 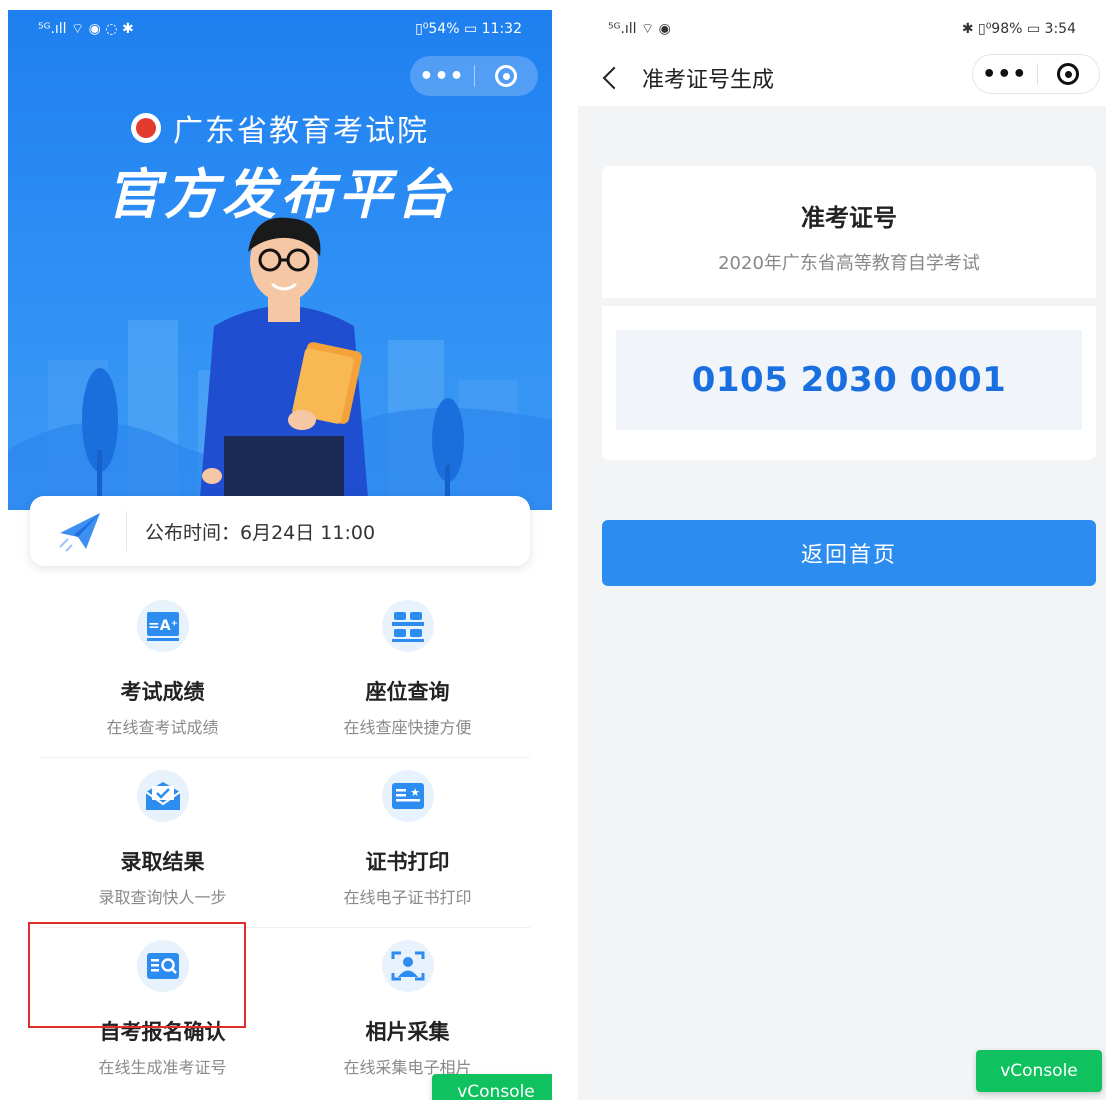 I want to click on feature-seat-query: 座位查询 在线查座快捷方便, so click(x=407, y=672).